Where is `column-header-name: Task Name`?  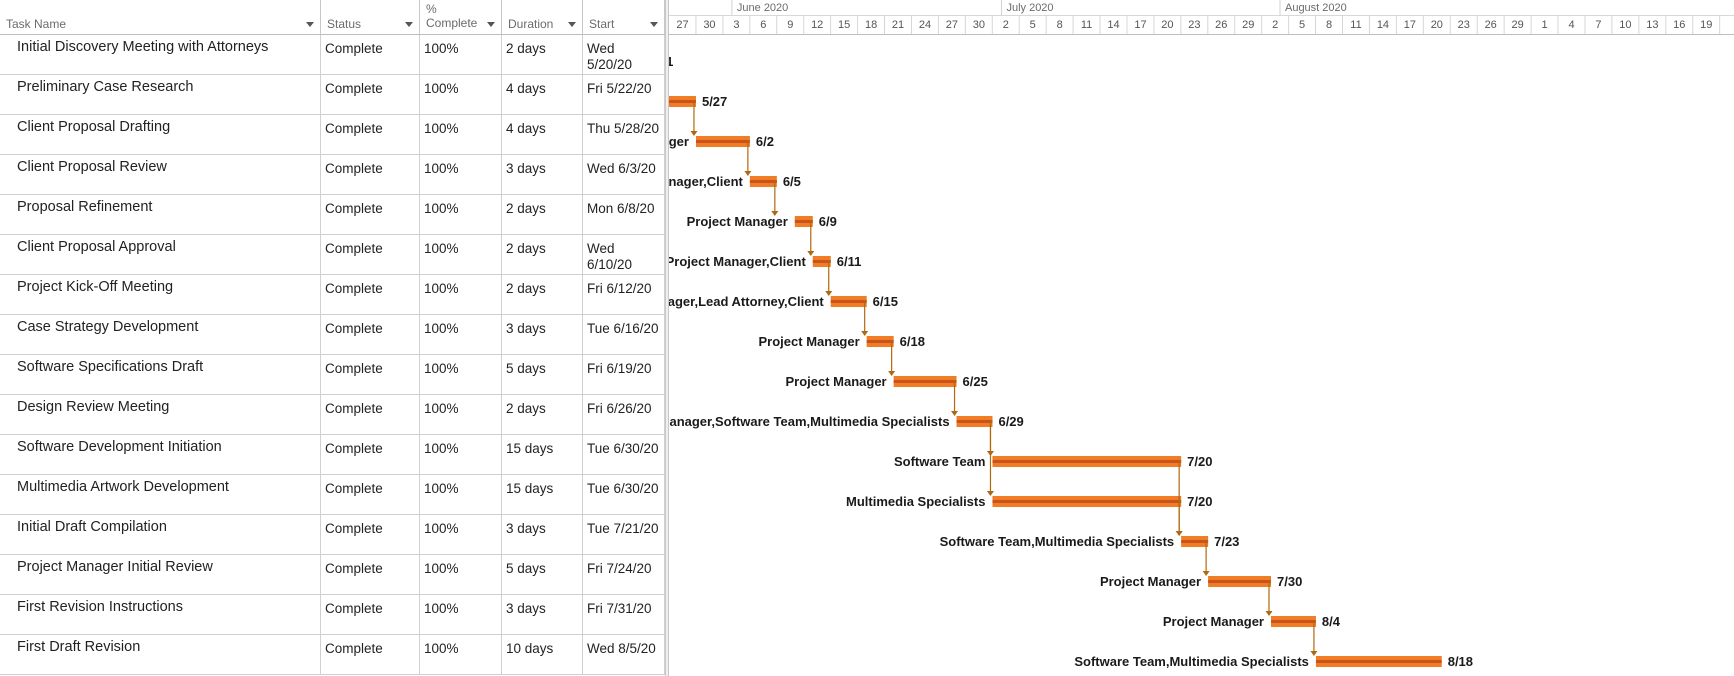
column-header-name: Task Name is located at coordinates (160, 17).